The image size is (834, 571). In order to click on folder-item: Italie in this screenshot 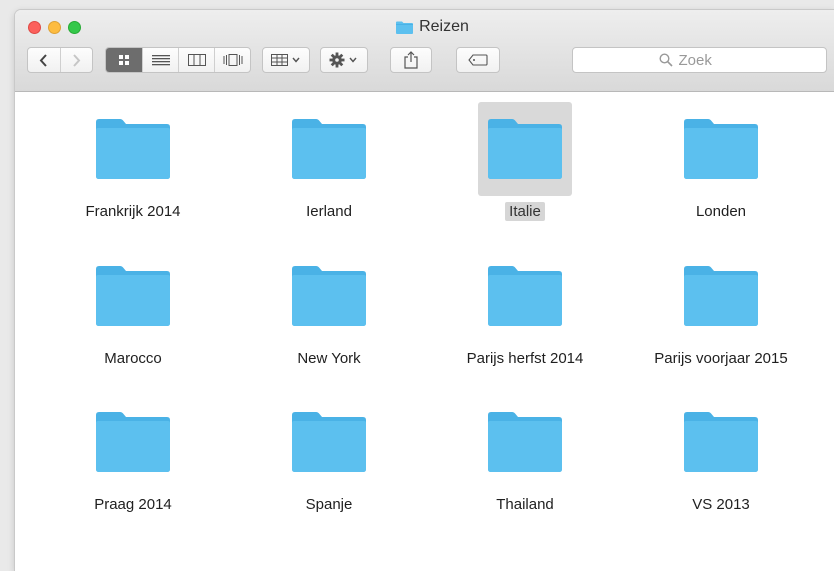, I will do `click(525, 162)`.